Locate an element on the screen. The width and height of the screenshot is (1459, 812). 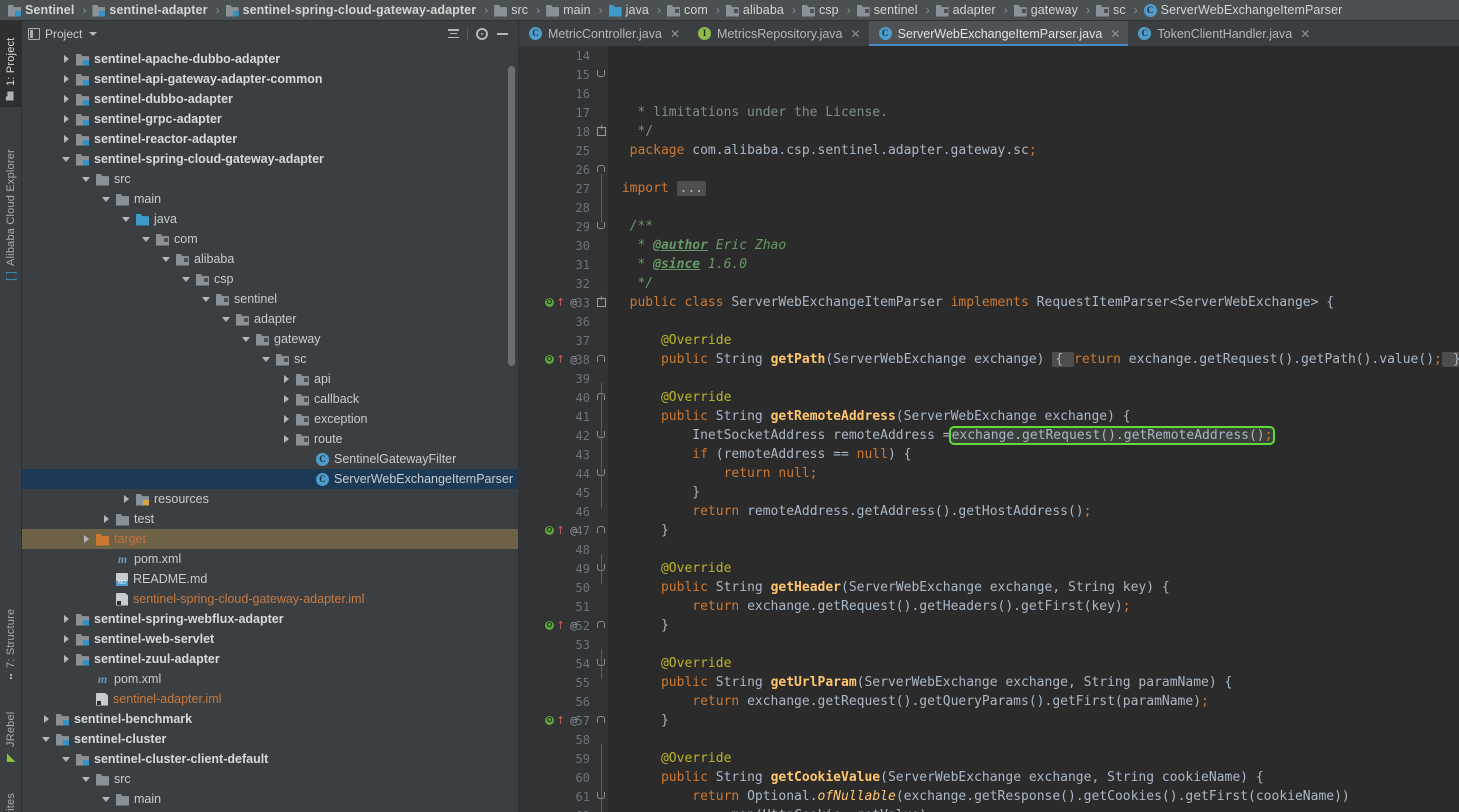
project-tree-scrollbar is located at coordinates (511, 216).